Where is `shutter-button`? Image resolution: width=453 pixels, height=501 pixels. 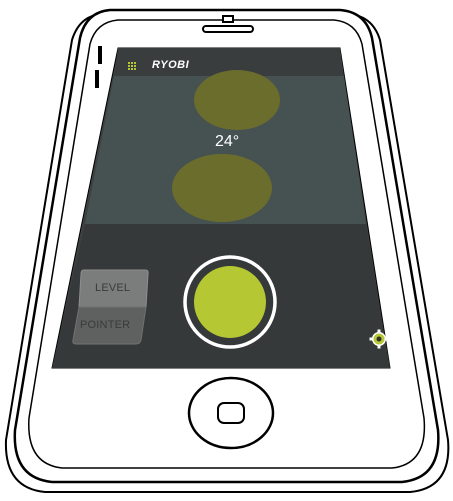 shutter-button is located at coordinates (230, 302).